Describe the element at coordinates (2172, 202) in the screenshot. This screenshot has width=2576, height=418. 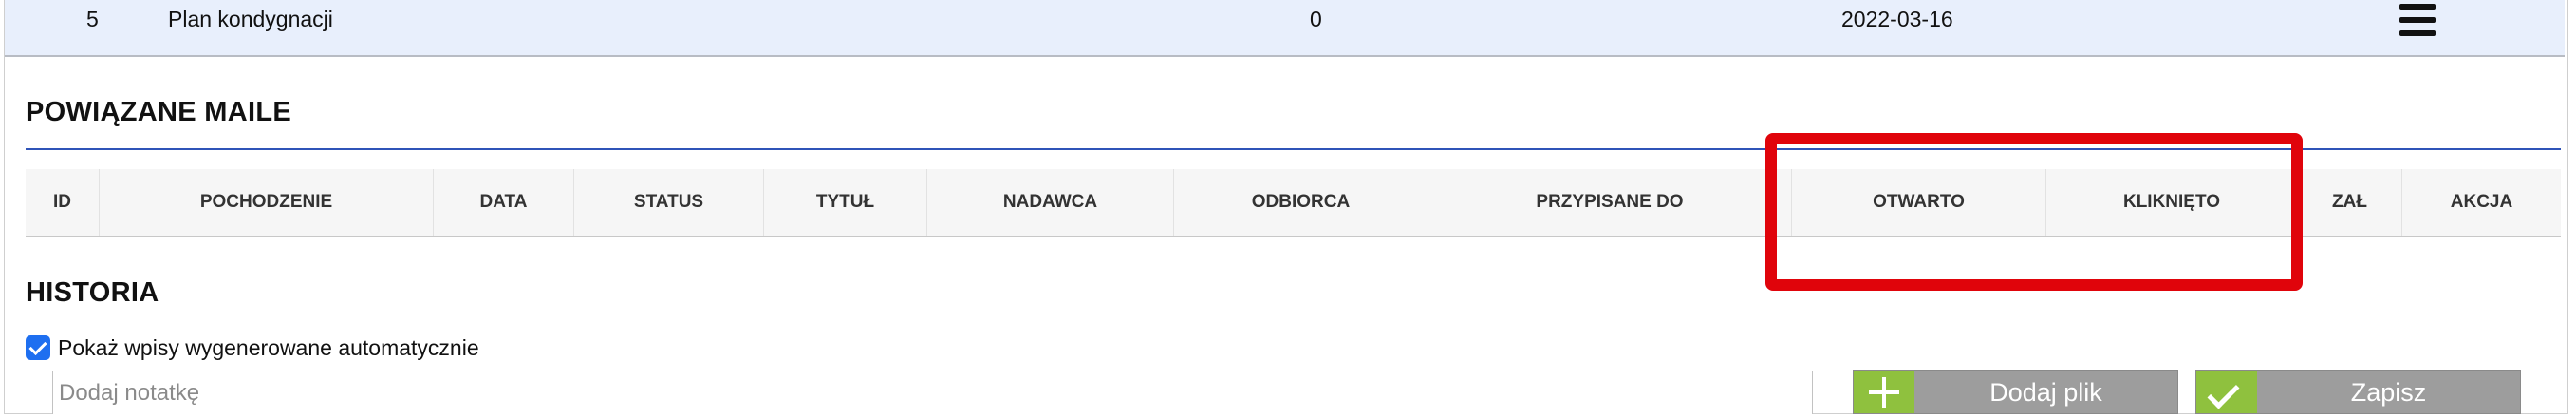
I see `column-header-clicked: KLIKNIĘTO` at that location.